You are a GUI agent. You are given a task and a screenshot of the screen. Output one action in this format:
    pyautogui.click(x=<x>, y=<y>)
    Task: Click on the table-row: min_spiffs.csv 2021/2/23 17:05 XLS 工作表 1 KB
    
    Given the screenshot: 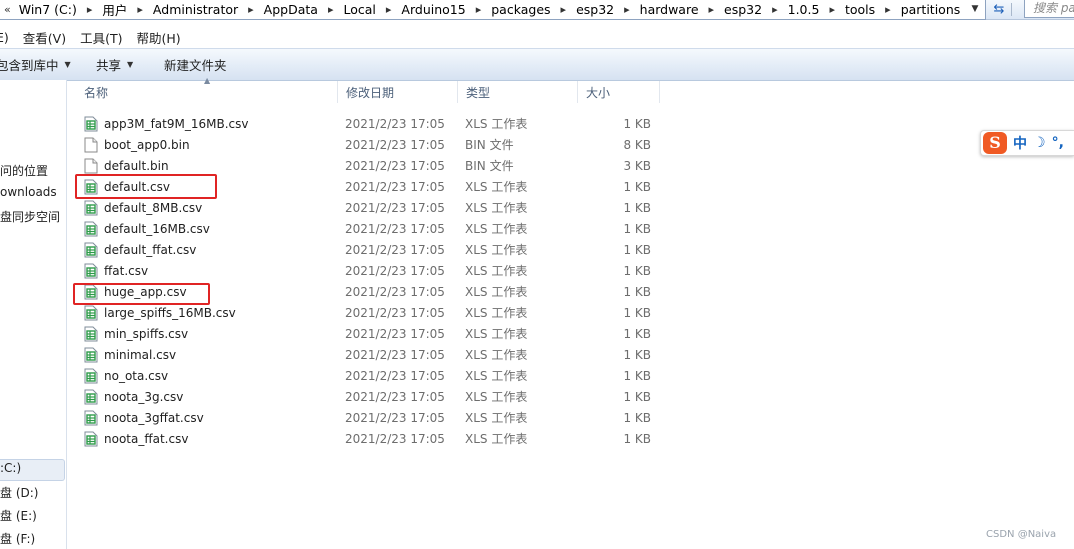 What is the action you would take?
    pyautogui.click(x=386, y=333)
    